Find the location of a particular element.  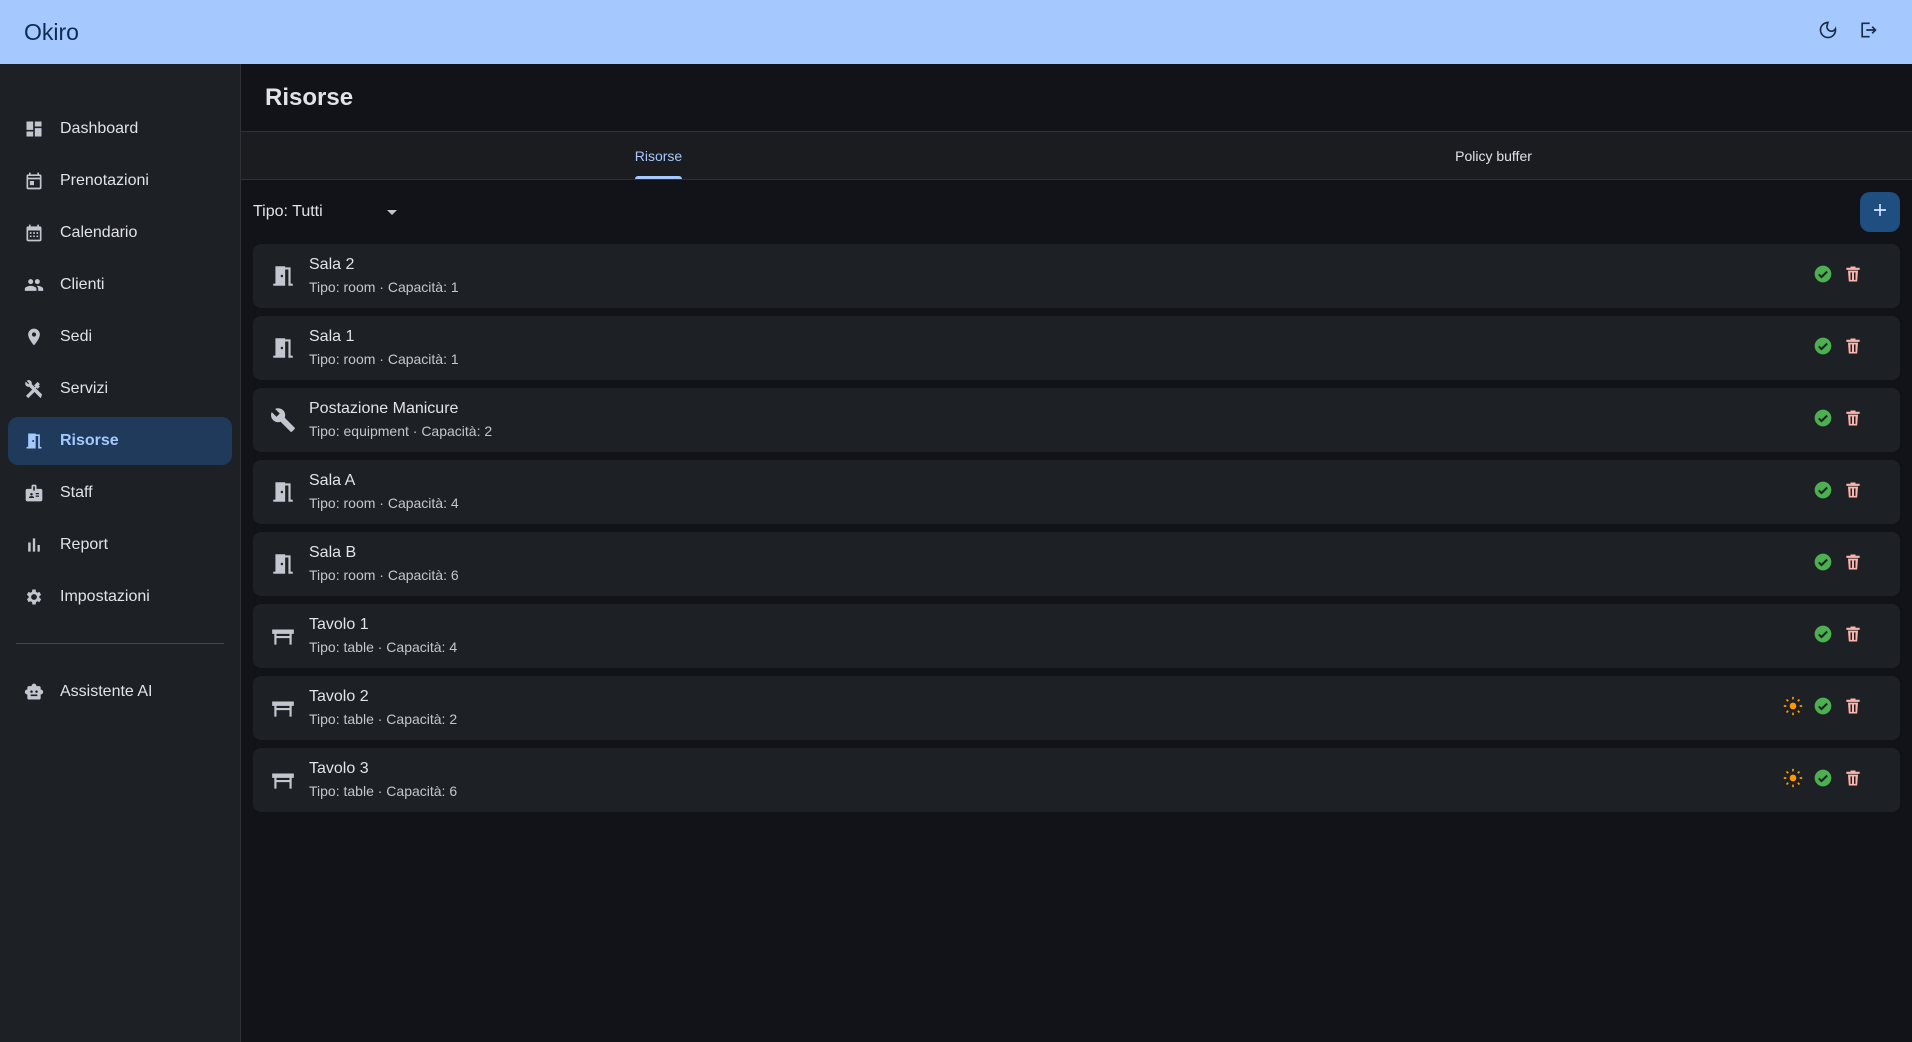

list-item: Tavolo 1 Tipo: table · Capacità: 4 is located at coordinates (1076, 636).